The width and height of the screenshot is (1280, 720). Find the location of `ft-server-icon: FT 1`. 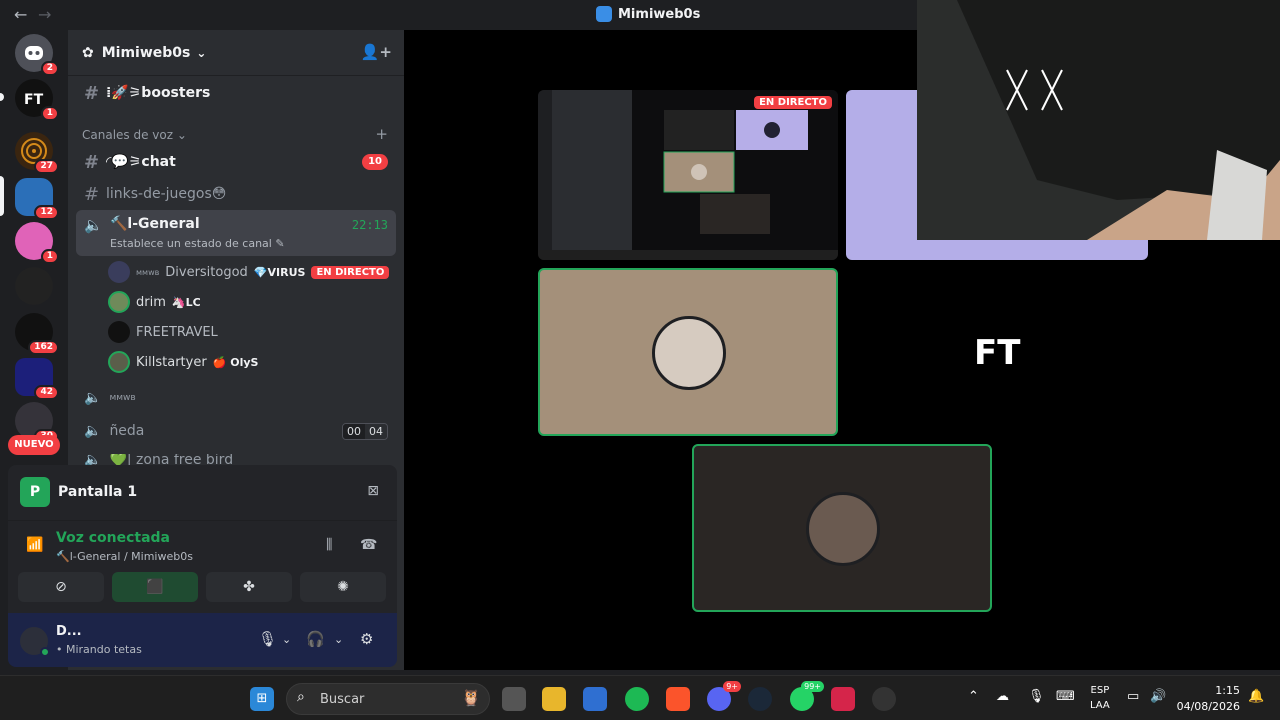

ft-server-icon: FT 1 is located at coordinates (37, 100).